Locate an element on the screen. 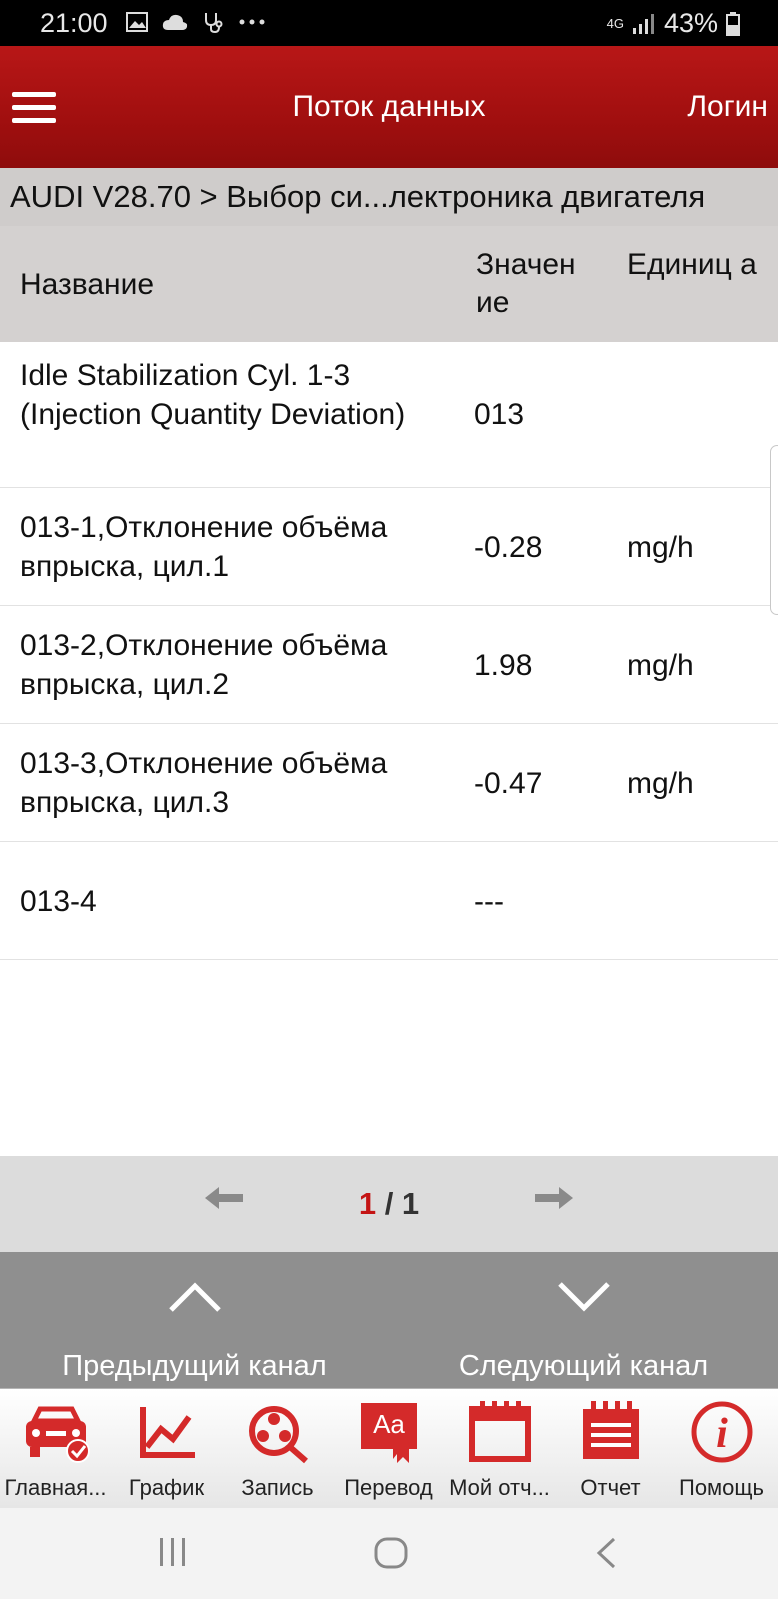 This screenshot has width=778, height=1599. graph-icon is located at coordinates (167, 1432).